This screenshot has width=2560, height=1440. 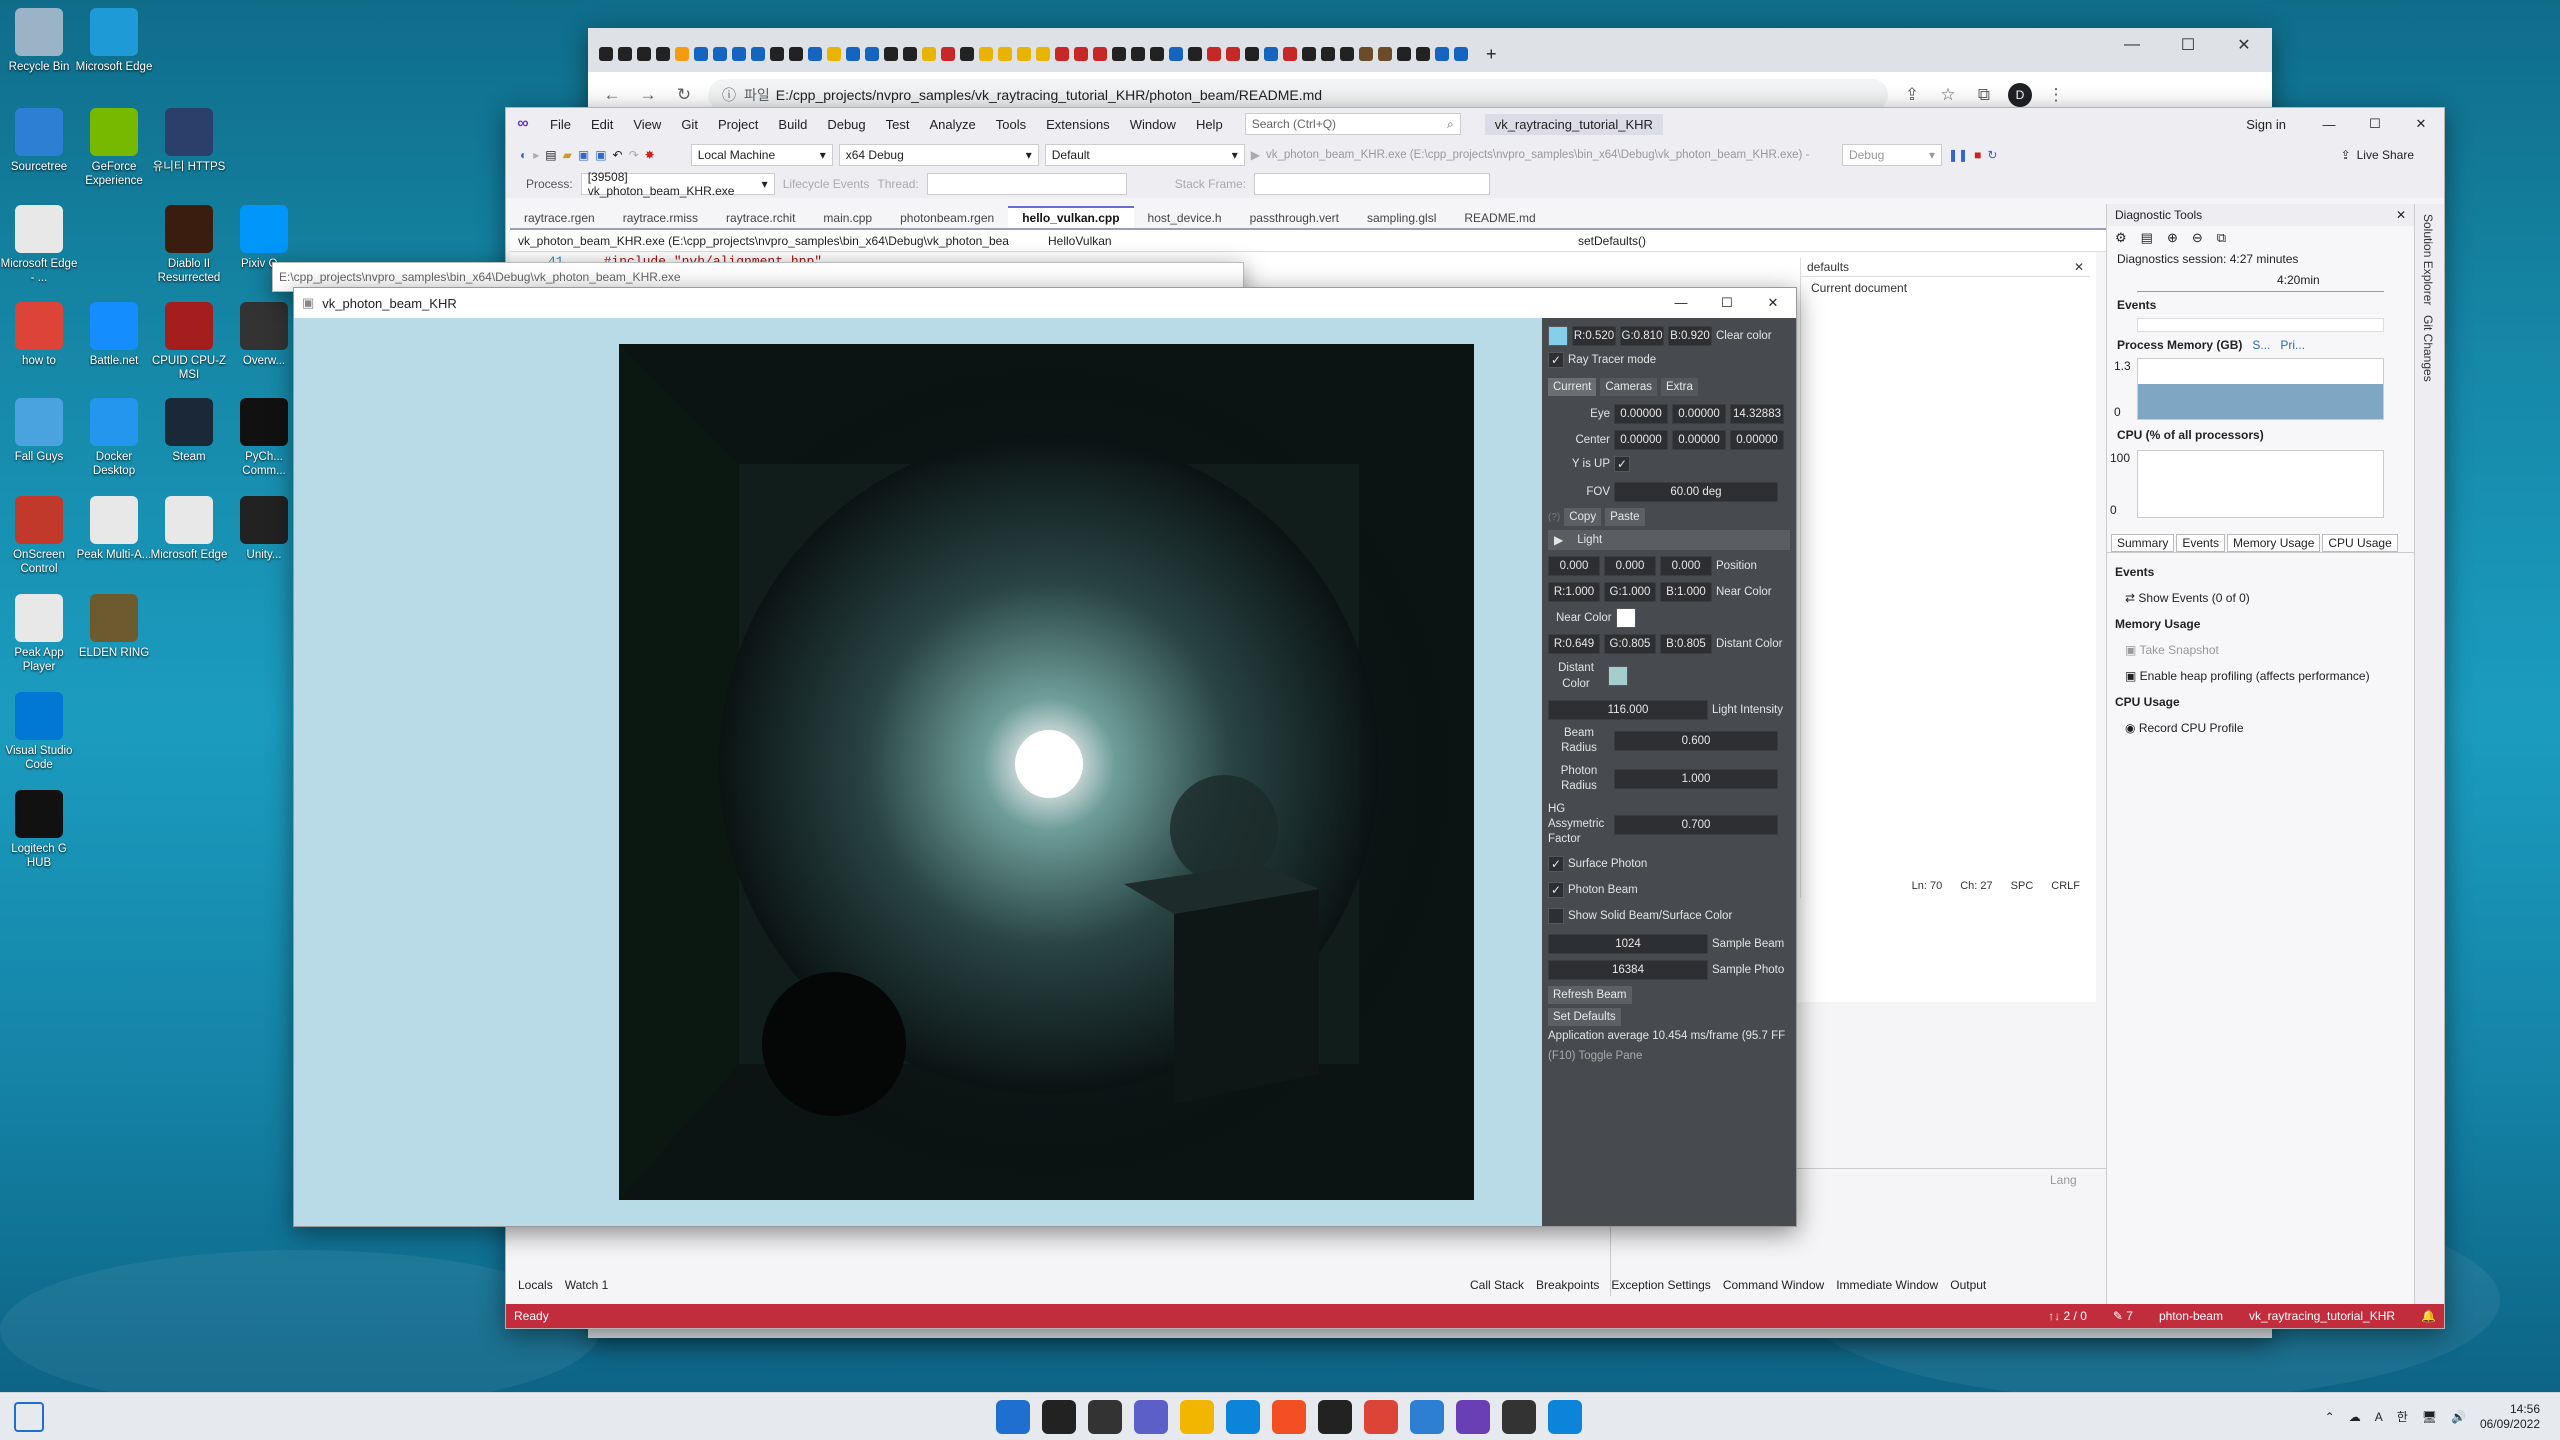 What do you see at coordinates (189, 431) in the screenshot?
I see `desktop-icon: Steam` at bounding box center [189, 431].